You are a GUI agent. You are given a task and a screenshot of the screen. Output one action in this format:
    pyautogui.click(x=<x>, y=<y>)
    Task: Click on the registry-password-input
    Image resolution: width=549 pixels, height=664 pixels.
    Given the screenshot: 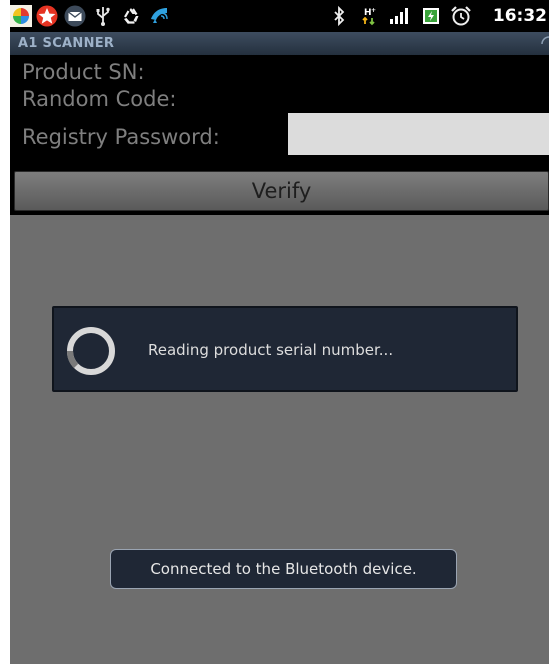 What is the action you would take?
    pyautogui.click(x=418, y=134)
    